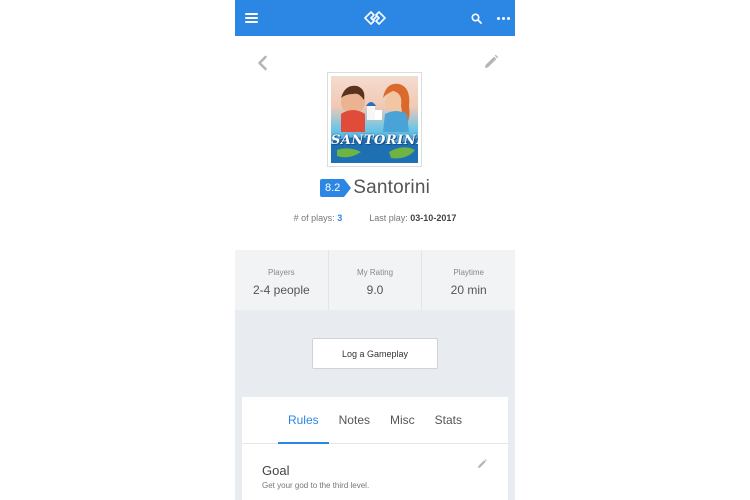 The height and width of the screenshot is (500, 750). I want to click on stat-value: 2-4 people, so click(281, 290).